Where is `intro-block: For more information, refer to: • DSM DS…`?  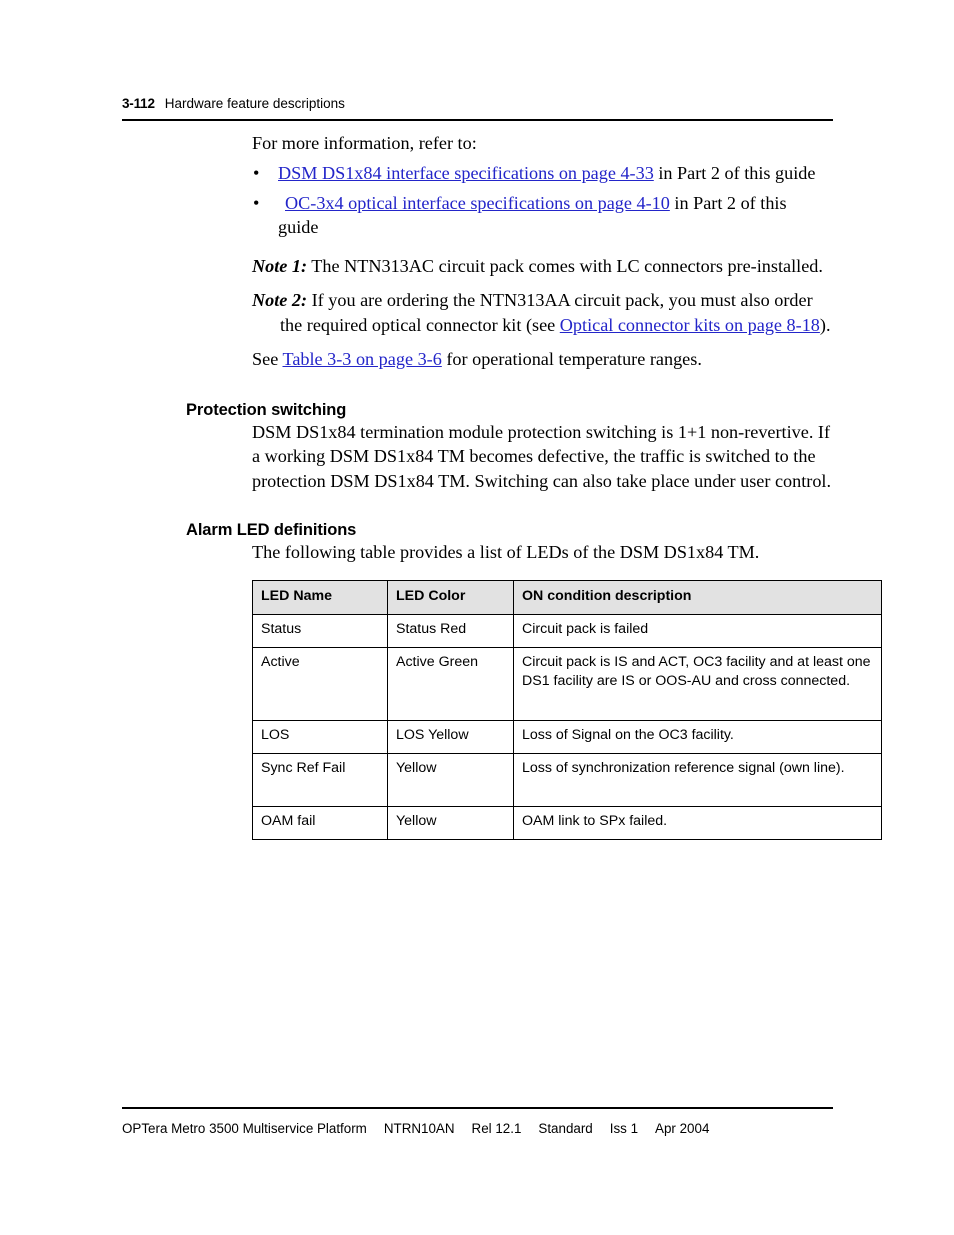
intro-block: For more information, refer to: • DSM DS… is located at coordinates (543, 251).